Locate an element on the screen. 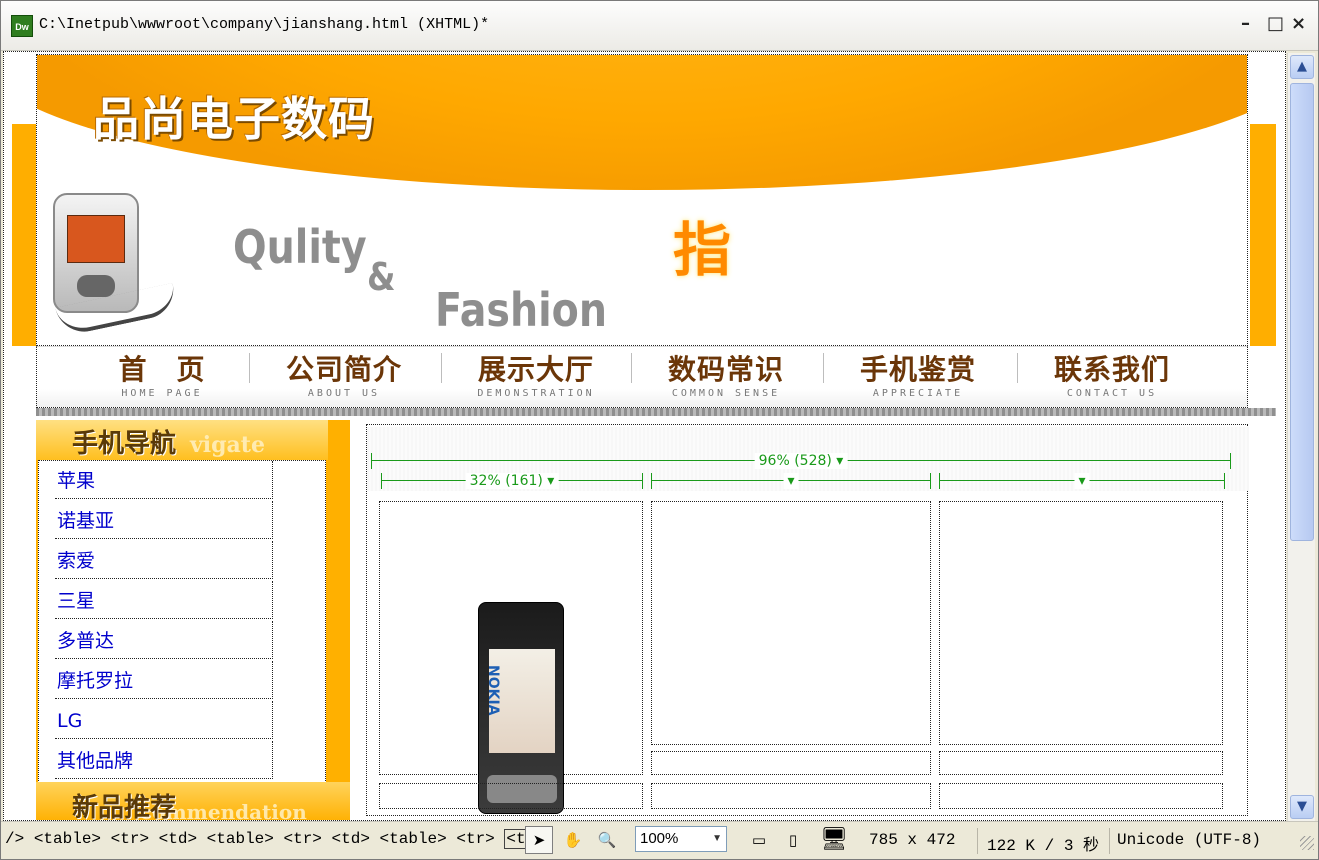  nav-label-en: CONTACT US is located at coordinates (1112, 393).